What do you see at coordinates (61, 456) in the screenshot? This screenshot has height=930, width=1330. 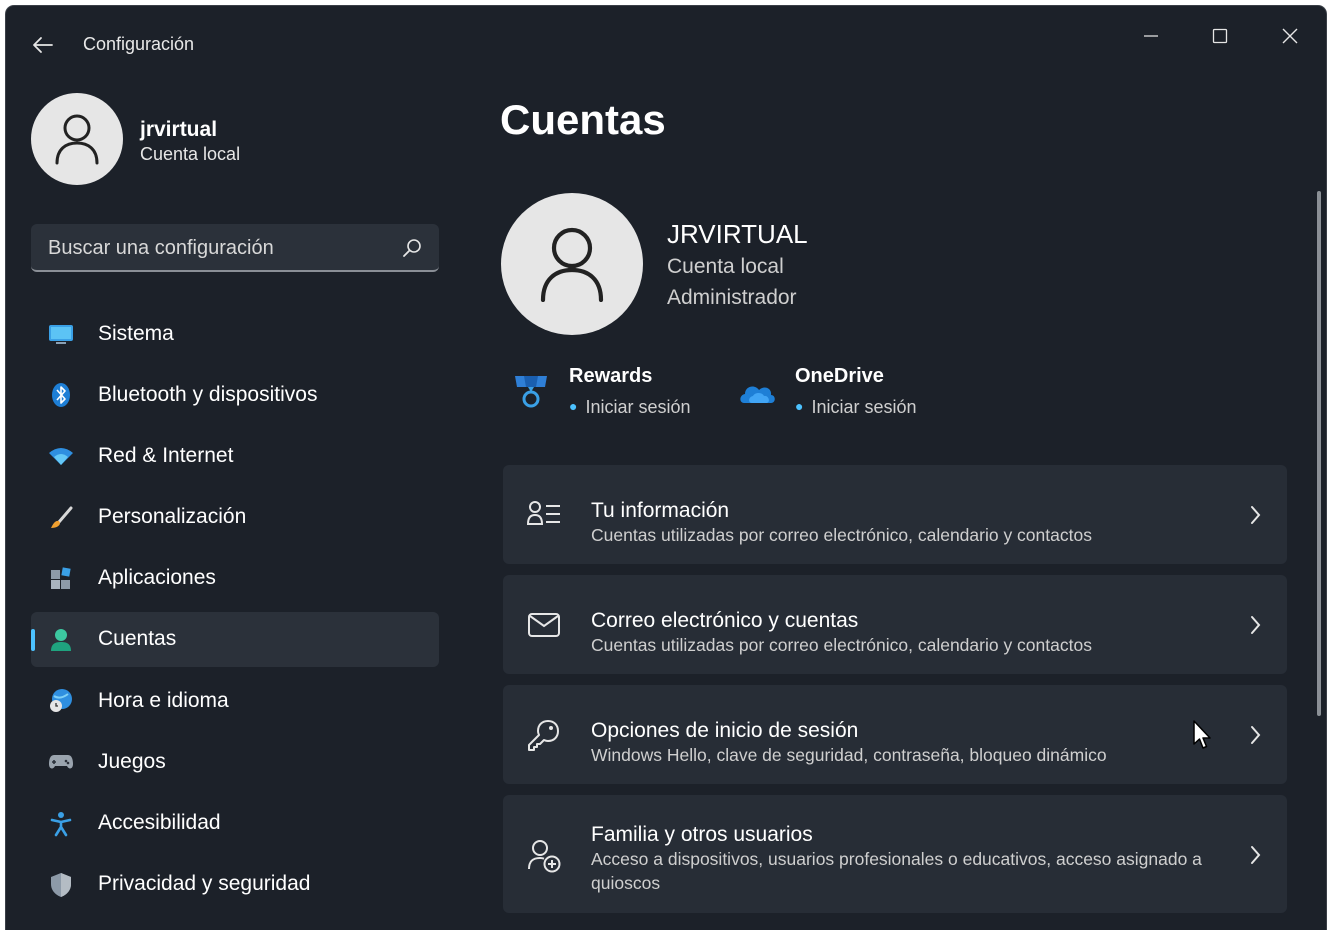 I see `wifi-icon` at bounding box center [61, 456].